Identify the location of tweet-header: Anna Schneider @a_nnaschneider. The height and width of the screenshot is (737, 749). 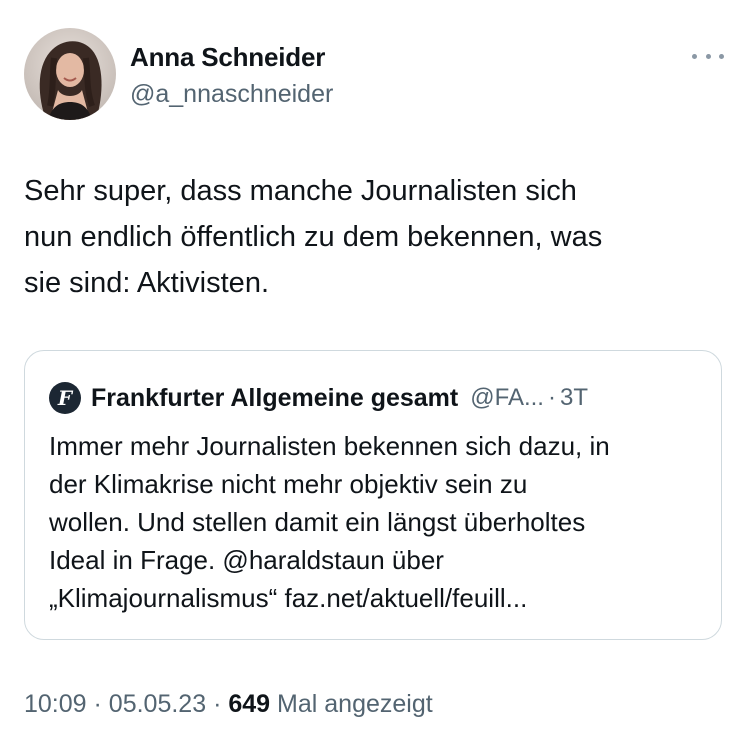
(374, 74).